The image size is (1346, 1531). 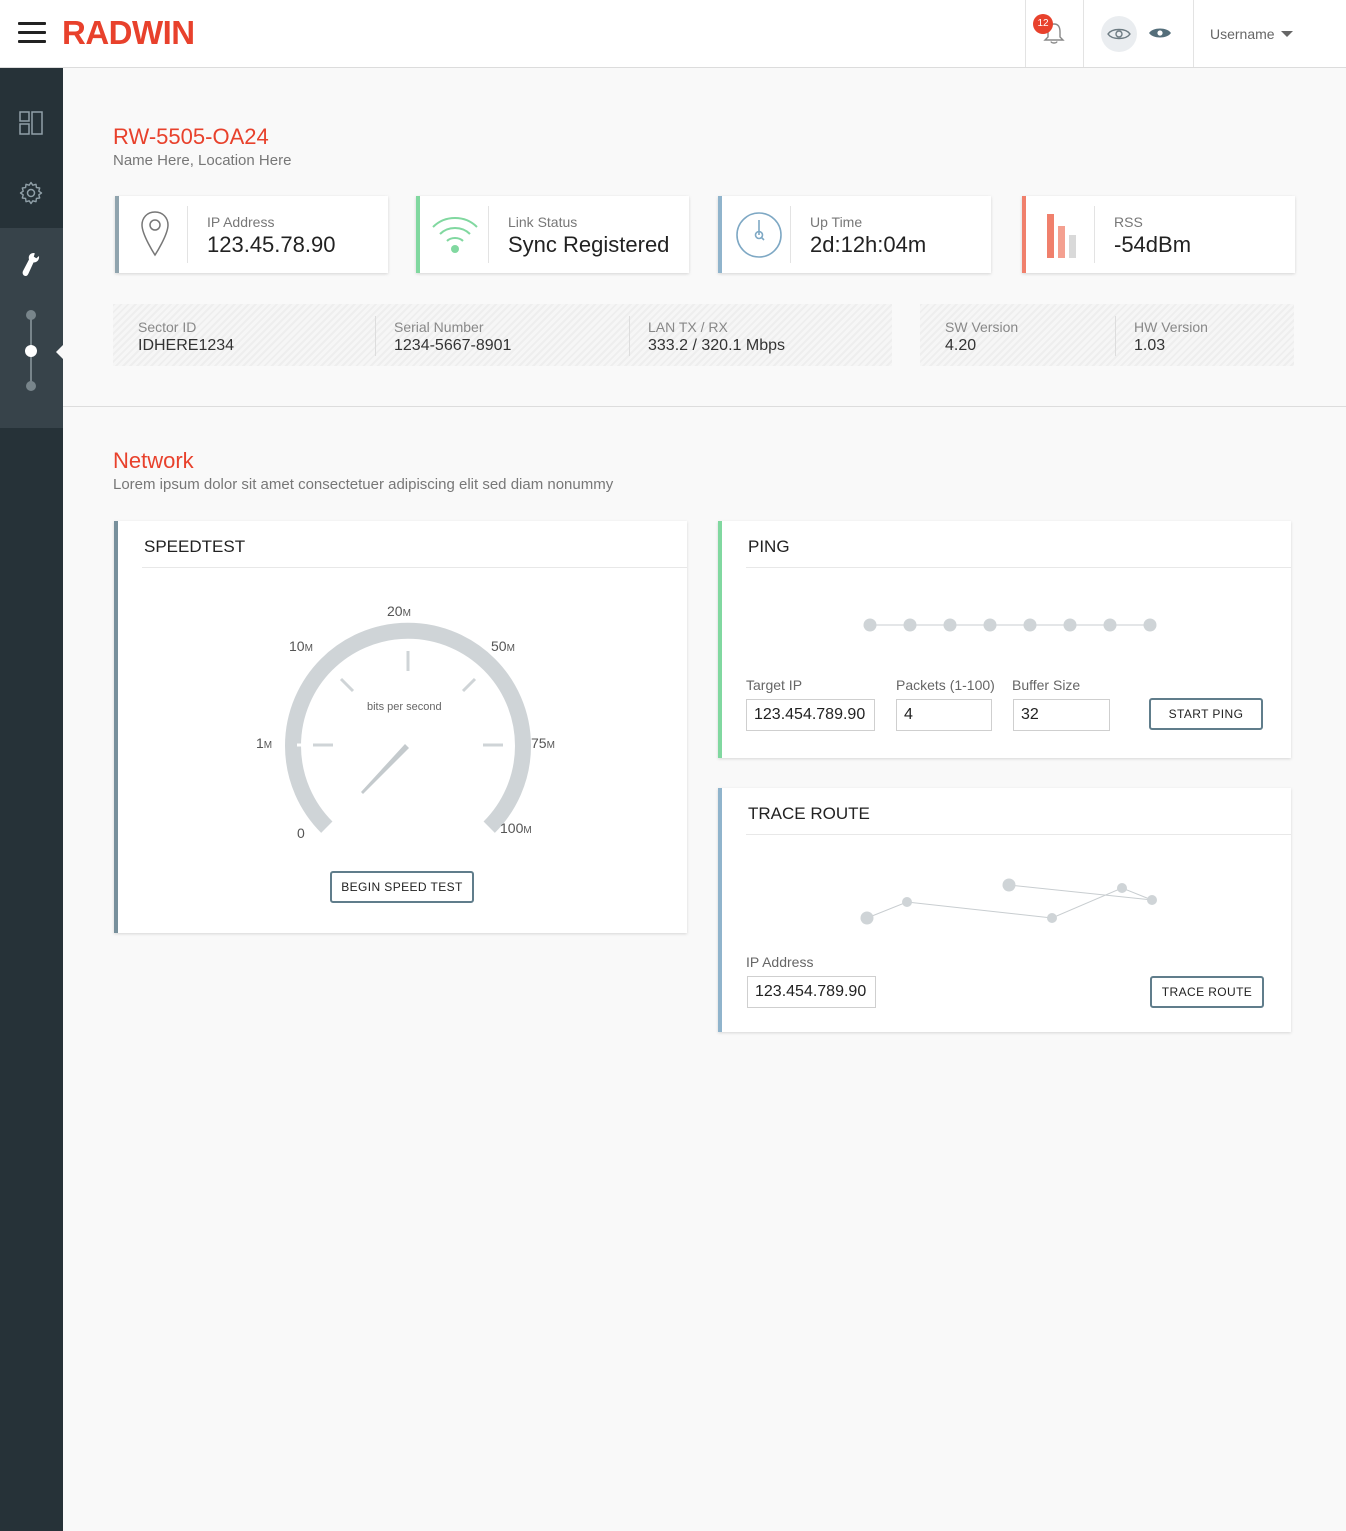 I want to click on begin-speed-test-button: BEGIN SPEED TEST, so click(x=402, y=887).